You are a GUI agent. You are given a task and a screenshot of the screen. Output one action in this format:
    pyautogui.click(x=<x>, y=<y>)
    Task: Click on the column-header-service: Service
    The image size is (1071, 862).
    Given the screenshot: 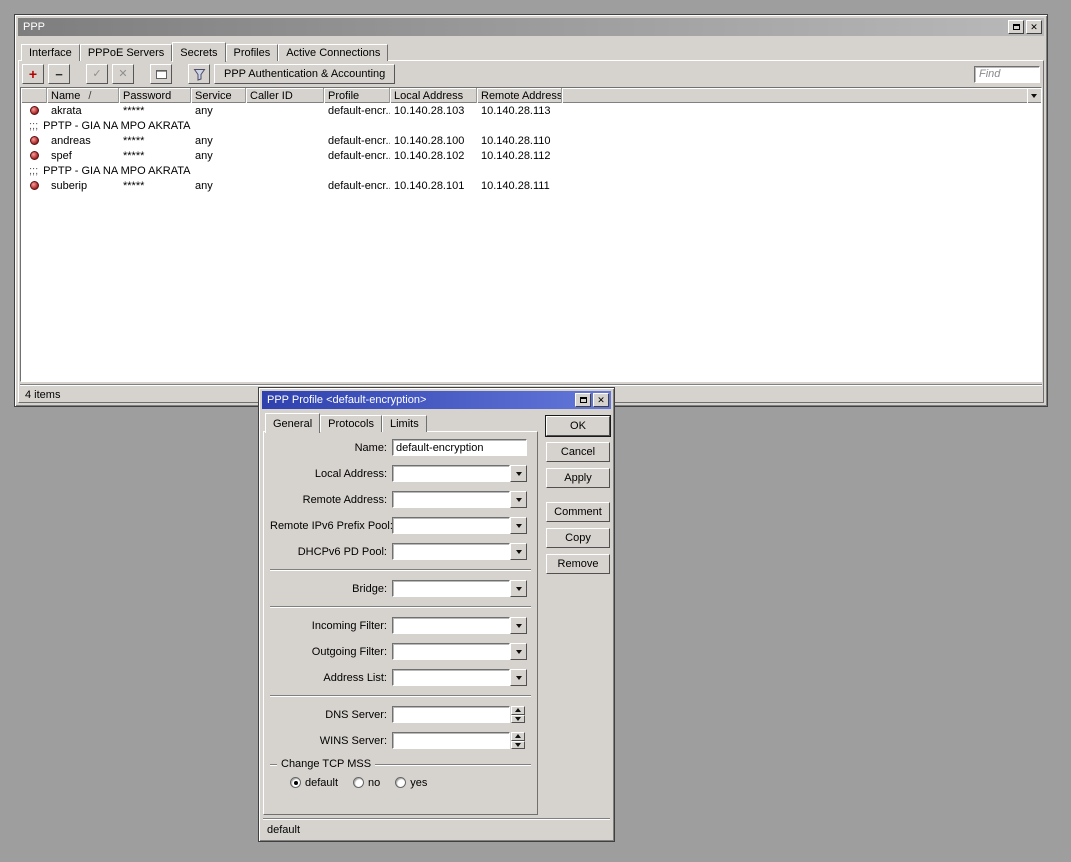 What is the action you would take?
    pyautogui.click(x=218, y=95)
    